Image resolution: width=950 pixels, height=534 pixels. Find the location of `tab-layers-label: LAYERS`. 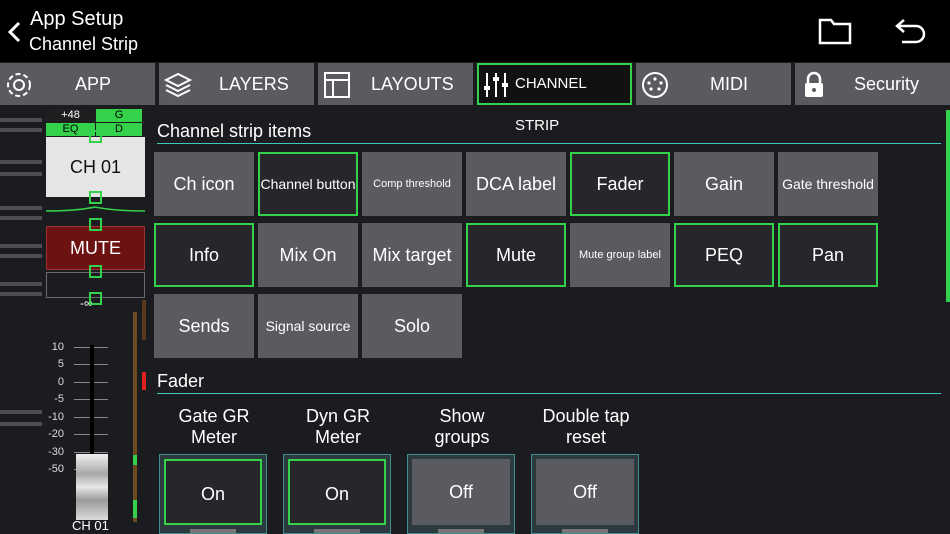

tab-layers-label: LAYERS is located at coordinates (254, 84).